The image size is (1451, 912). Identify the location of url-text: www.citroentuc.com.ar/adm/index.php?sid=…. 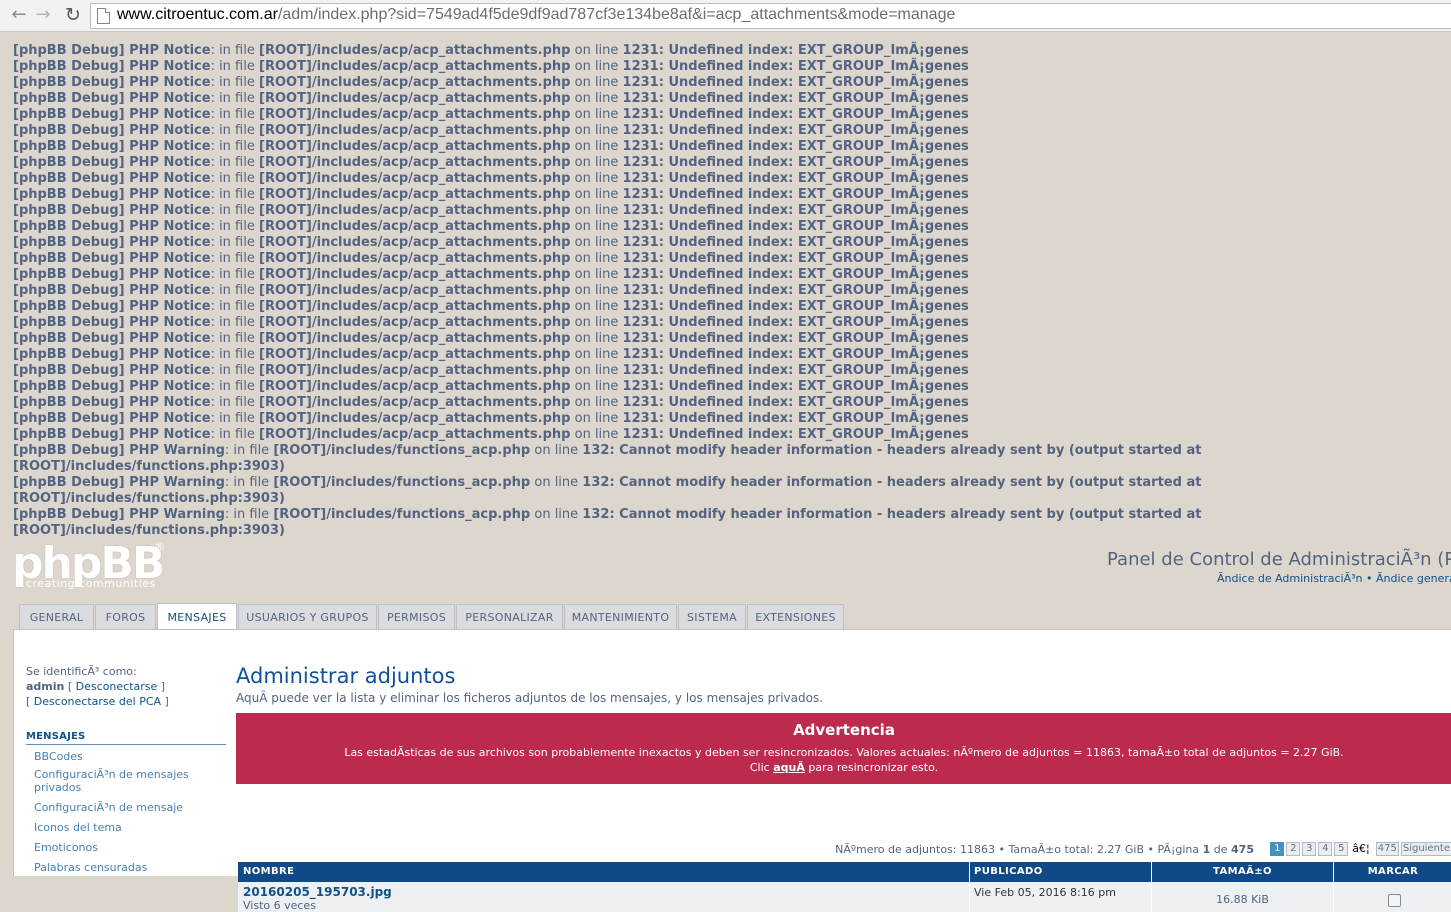
(536, 15).